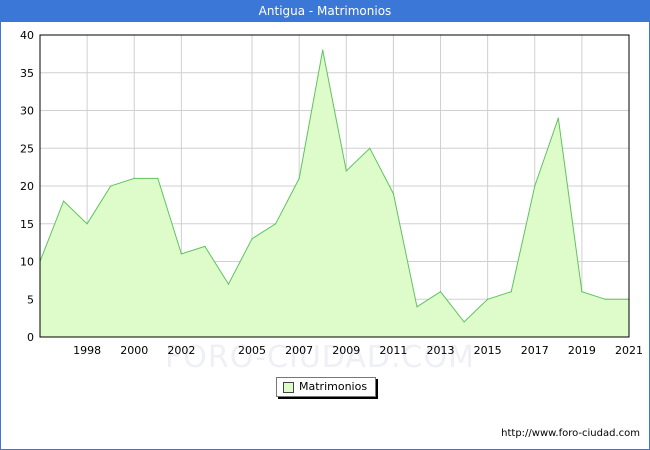  I want to click on y-tick-label: 25, so click(27, 148).